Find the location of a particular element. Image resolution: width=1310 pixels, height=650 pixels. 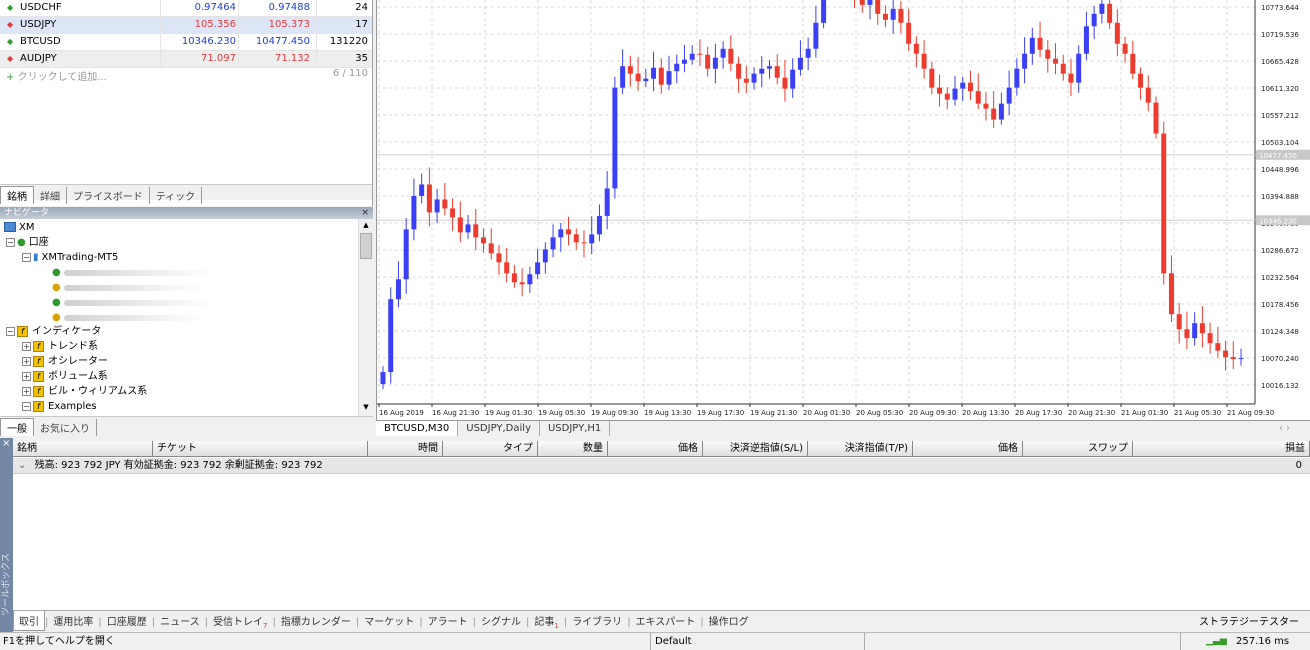

toolbox-tab: シグナル is located at coordinates (501, 620).